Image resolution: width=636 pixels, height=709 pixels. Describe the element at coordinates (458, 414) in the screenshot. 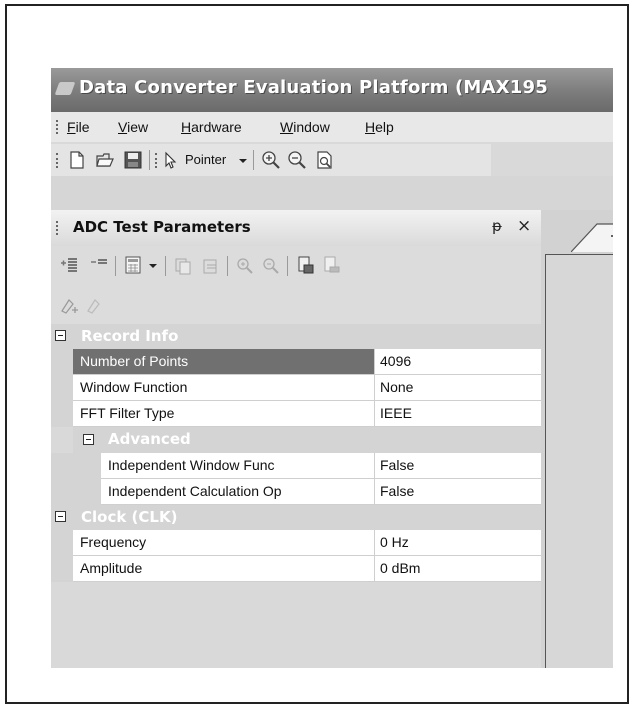

I see `property-value: IEEE` at that location.